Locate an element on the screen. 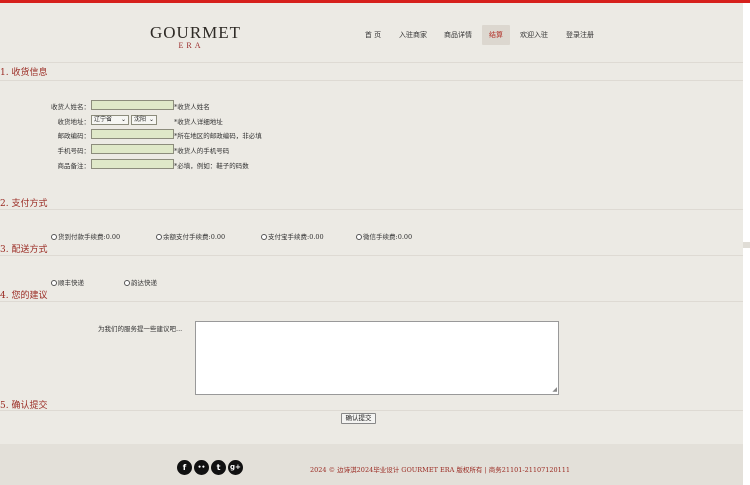 This screenshot has width=750, height=485. payment-option-label: 微信手续费:0.00 is located at coordinates (388, 237).